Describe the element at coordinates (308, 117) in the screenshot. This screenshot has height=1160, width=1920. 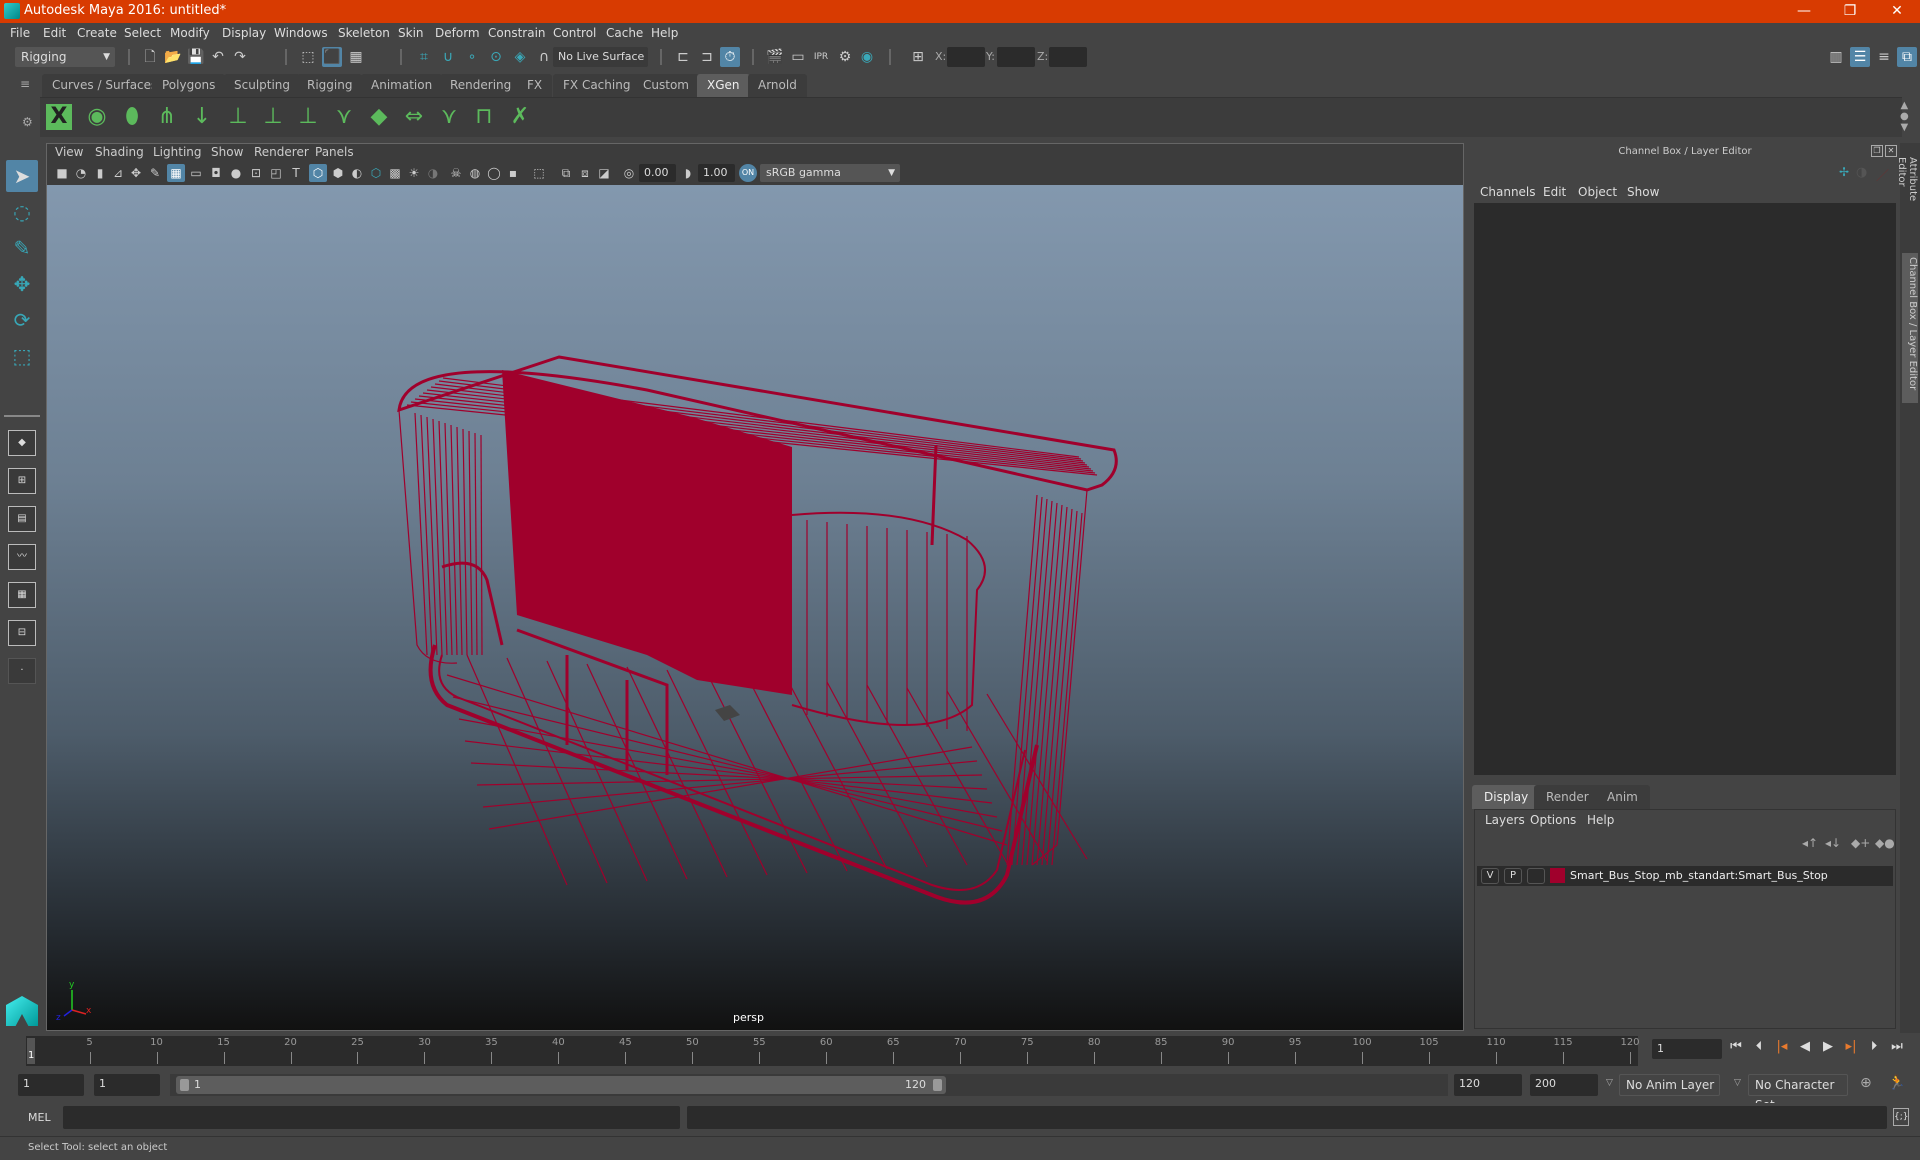
I see `lock-guide-icon: ⊥` at that location.